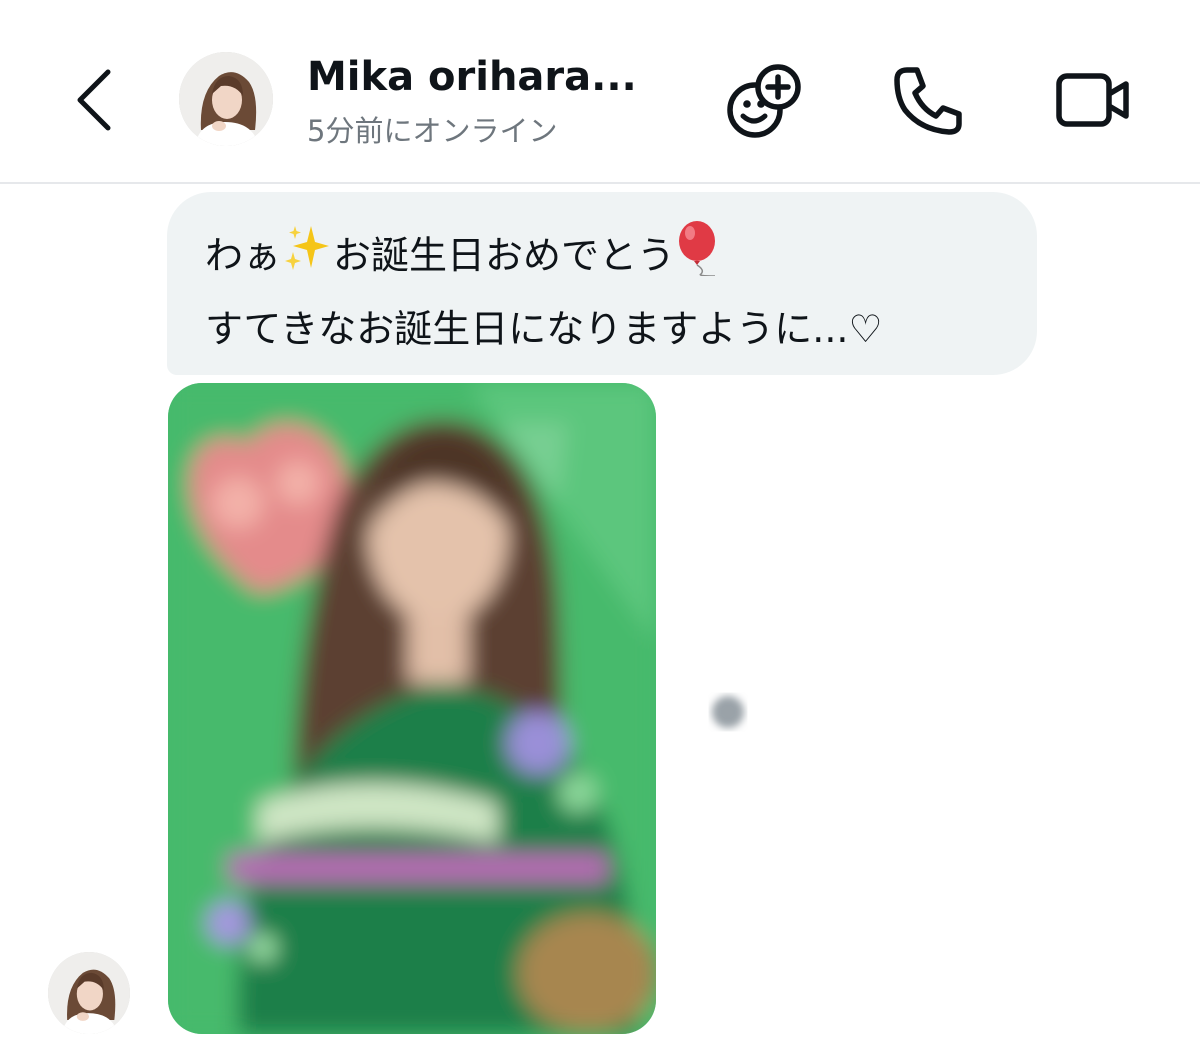  I want to click on reaction-button, so click(728, 712).